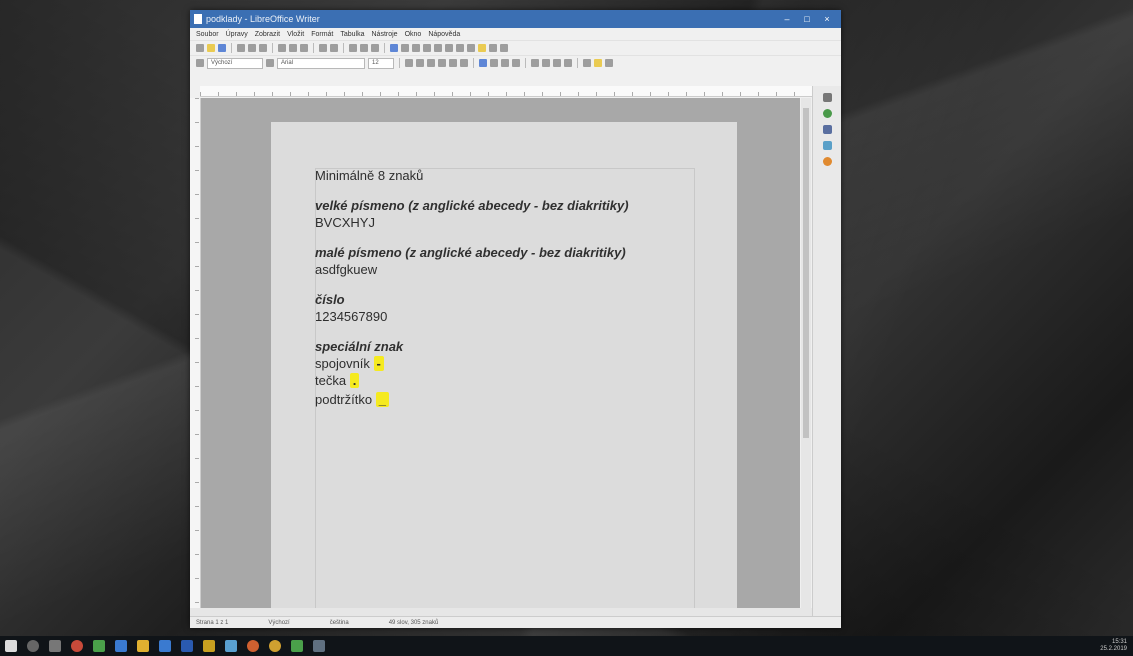 Image resolution: width=1133 pixels, height=656 pixels. What do you see at coordinates (568, 63) in the screenshot?
I see `outdent-icon` at bounding box center [568, 63].